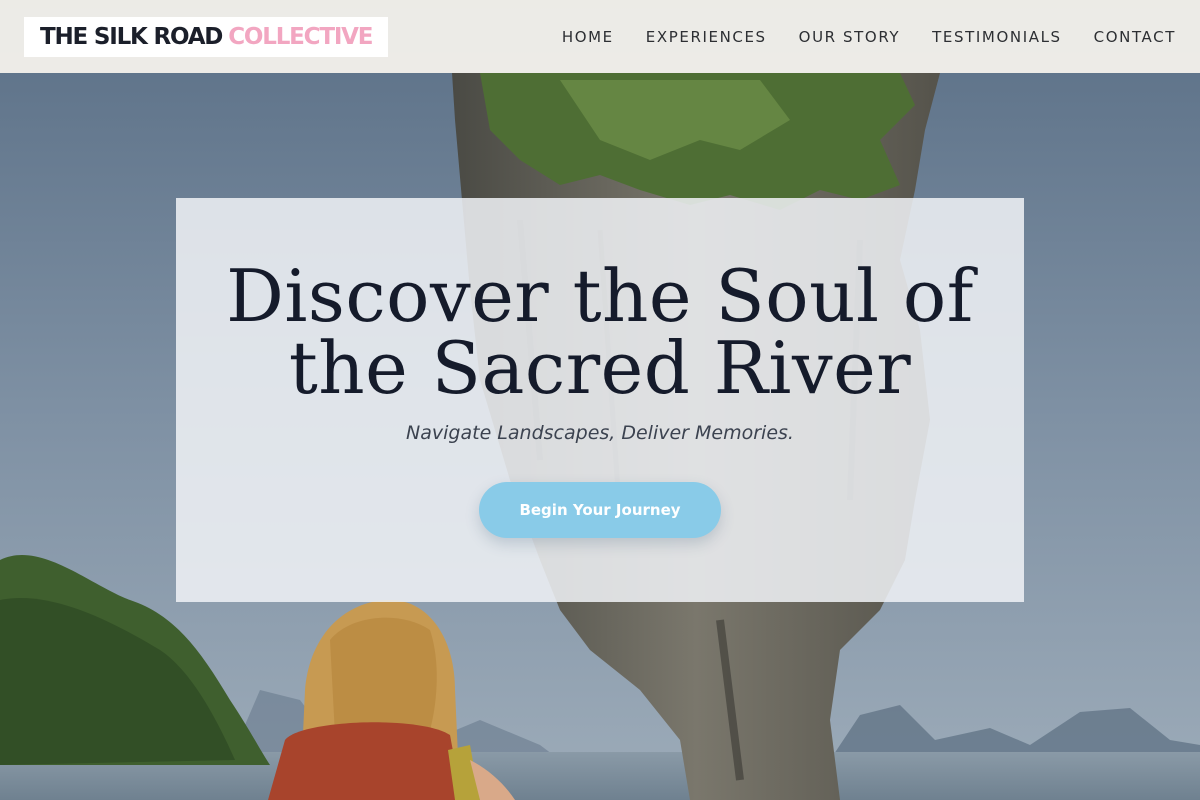  Describe the element at coordinates (706, 37) in the screenshot. I see `nav-link-experiences: EXPERIENCES` at that location.